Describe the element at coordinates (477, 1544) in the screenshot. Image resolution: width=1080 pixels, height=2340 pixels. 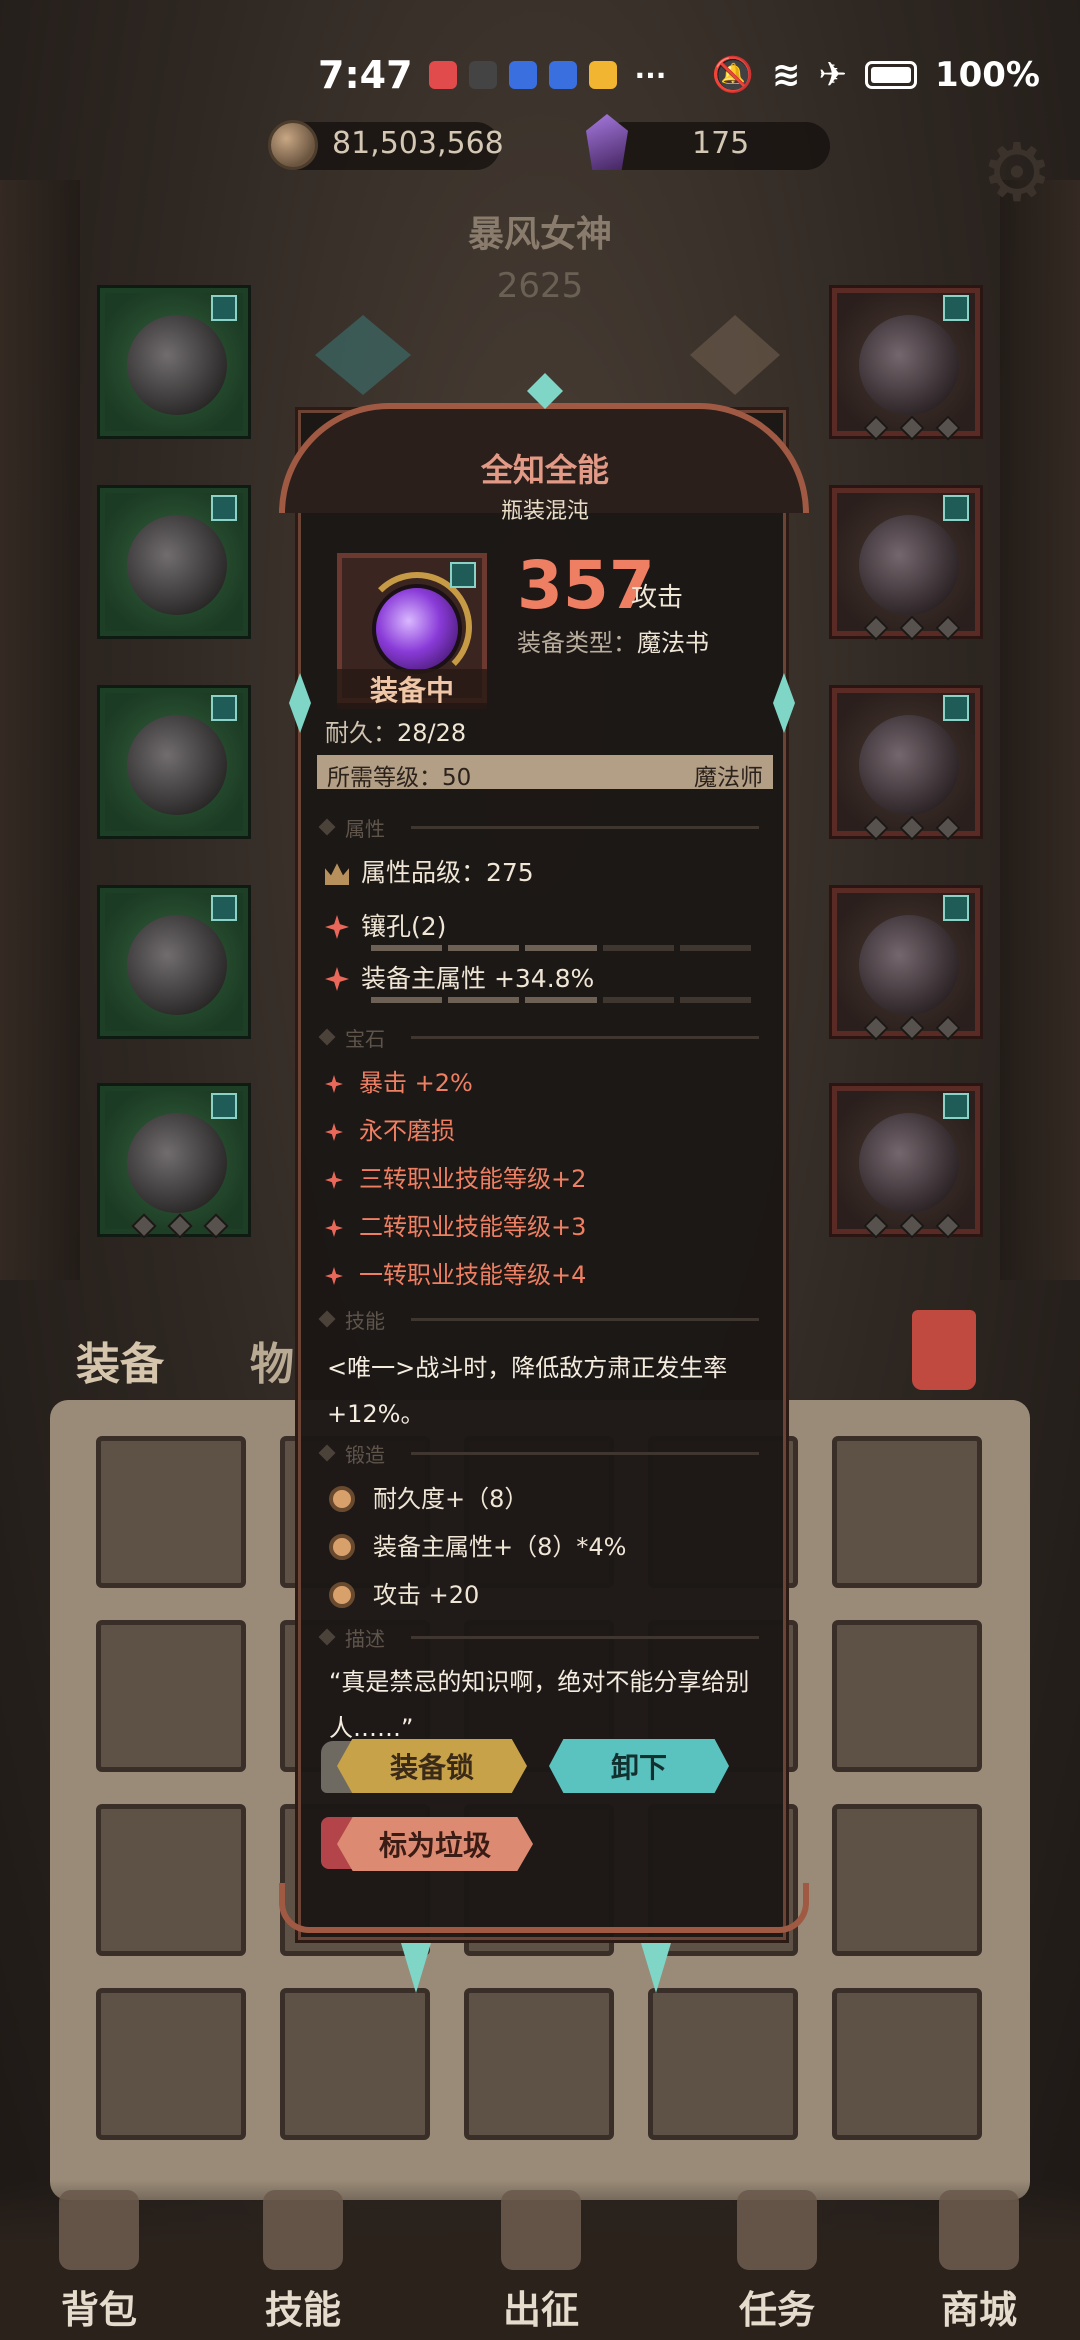
I see `forge-bonus: 装备主属性+（8）*4%` at that location.